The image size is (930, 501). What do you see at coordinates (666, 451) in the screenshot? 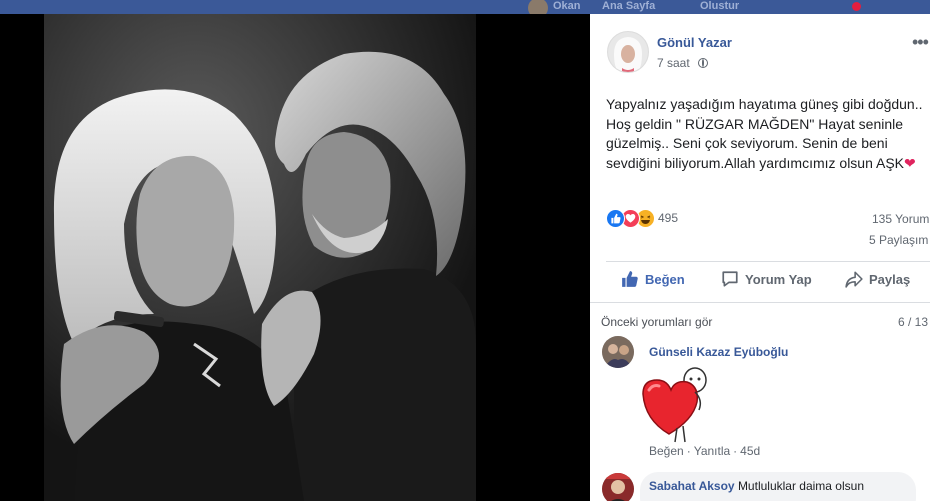
I see `comment-like-link: Beğen` at bounding box center [666, 451].